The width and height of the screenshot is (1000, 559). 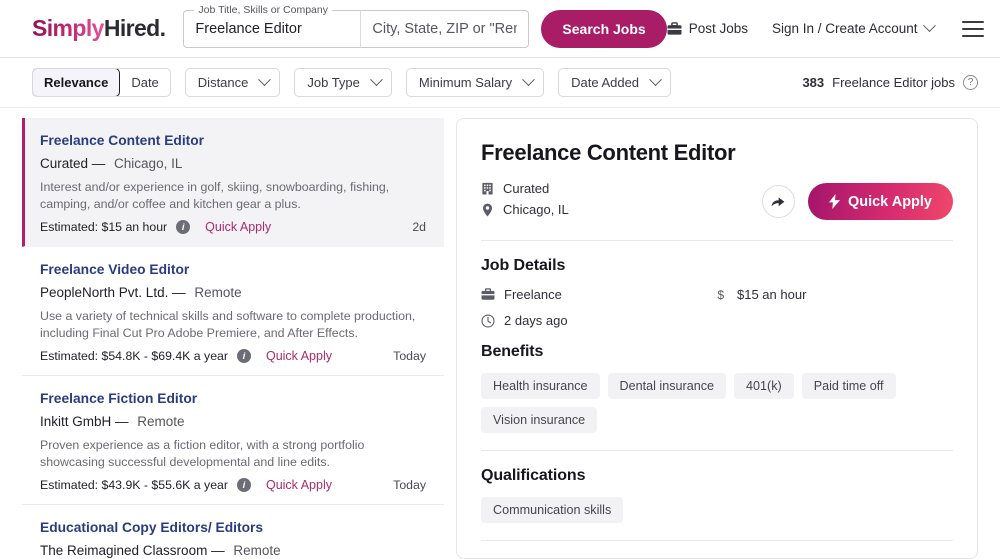 I want to click on benefit-chip: Paid time off, so click(x=848, y=386).